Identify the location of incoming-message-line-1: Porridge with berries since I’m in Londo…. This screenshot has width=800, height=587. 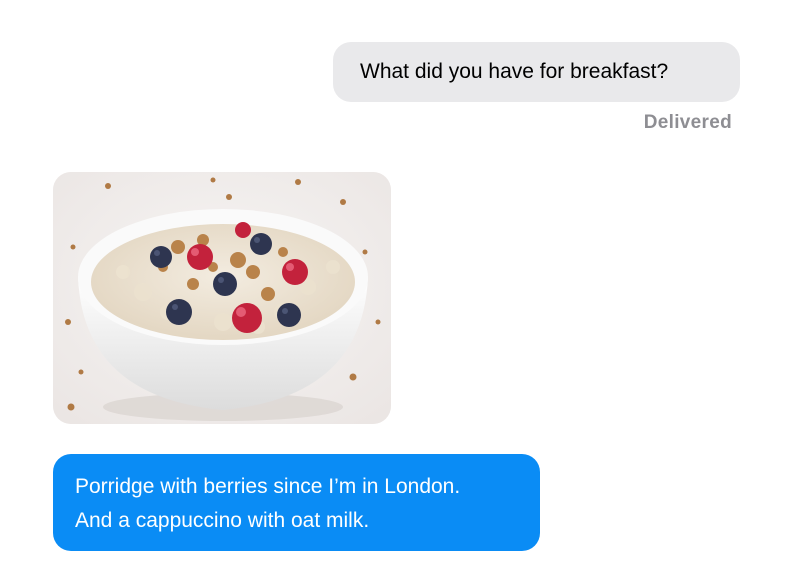
(268, 486).